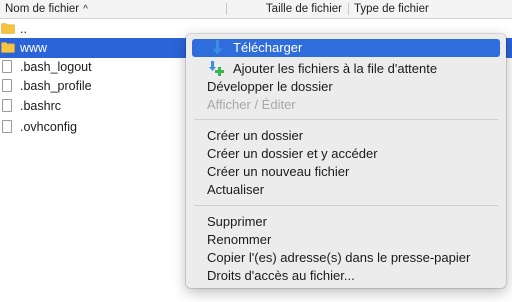 The width and height of the screenshot is (512, 302). What do you see at coordinates (216, 68) in the screenshot?
I see `add-to-queue-icon` at bounding box center [216, 68].